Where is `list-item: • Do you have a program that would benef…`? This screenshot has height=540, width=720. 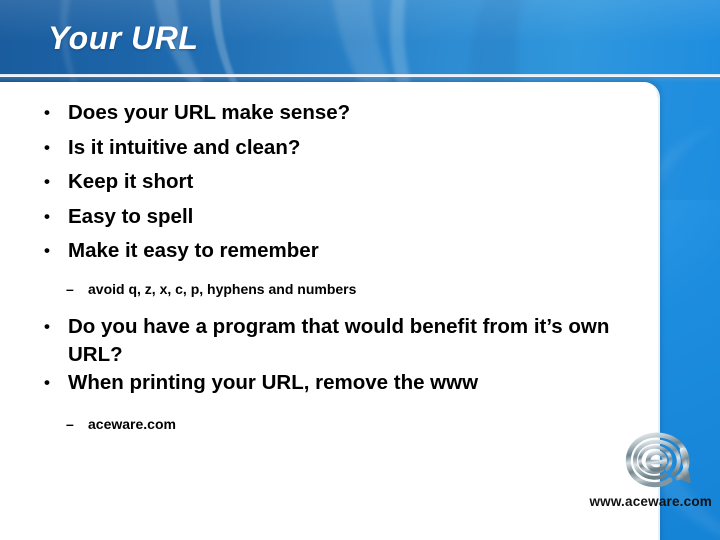
list-item: • Do you have a program that would benef… is located at coordinates (320, 341).